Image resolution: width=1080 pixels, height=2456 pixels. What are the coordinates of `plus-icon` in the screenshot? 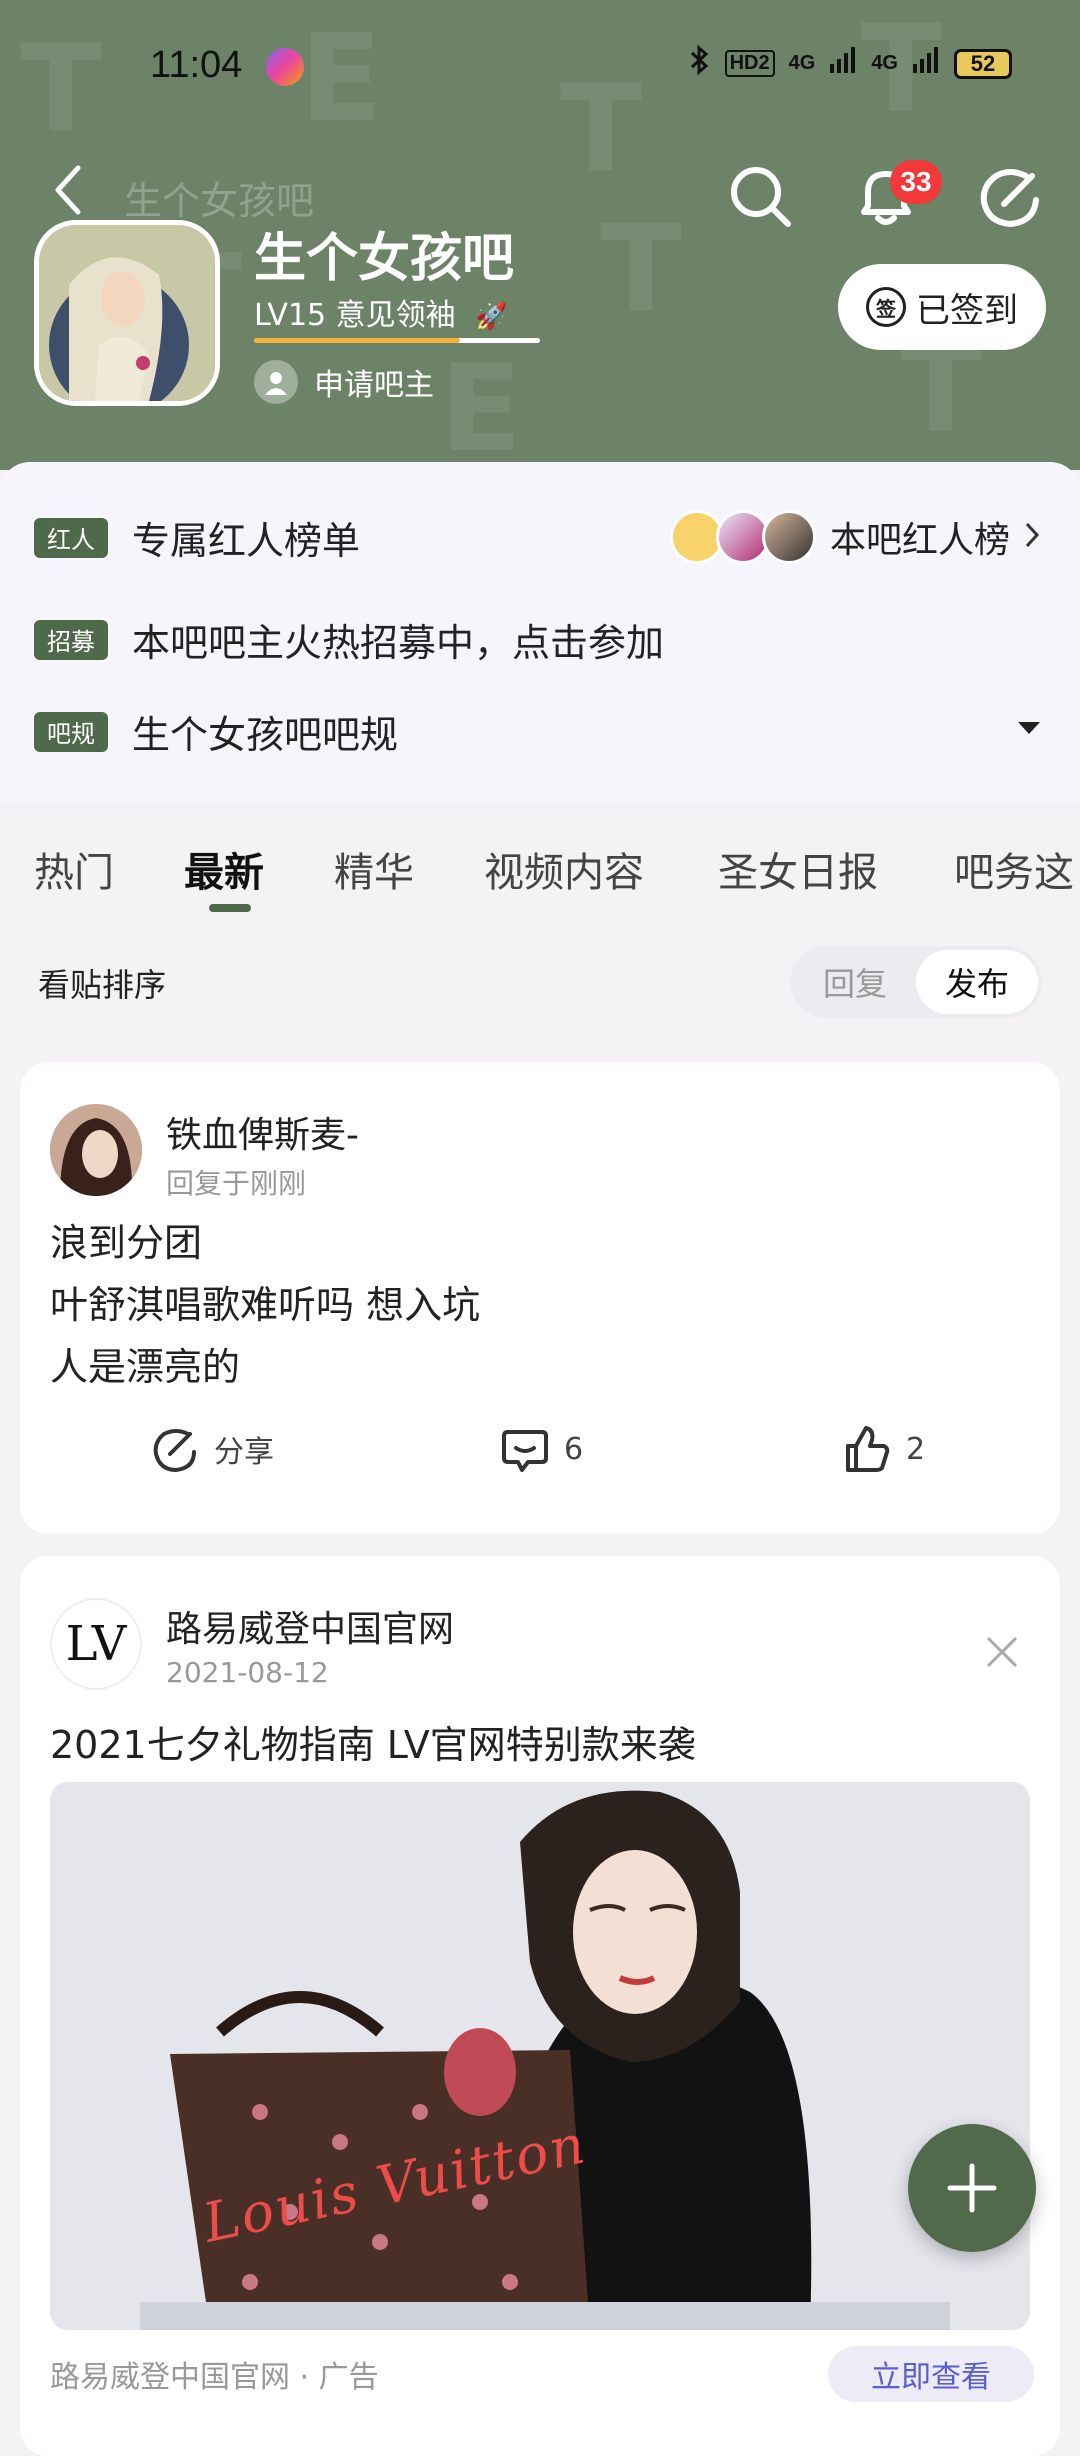 It's located at (972, 2188).